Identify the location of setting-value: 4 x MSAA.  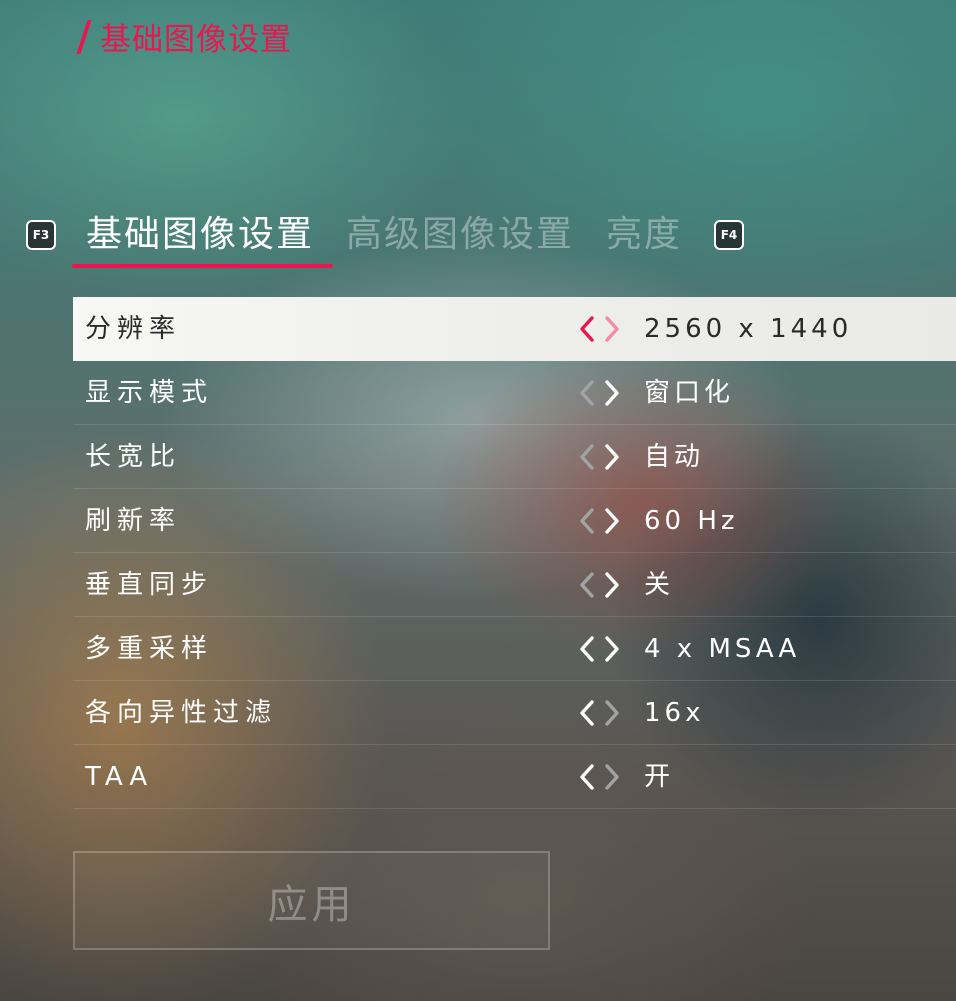
(722, 649).